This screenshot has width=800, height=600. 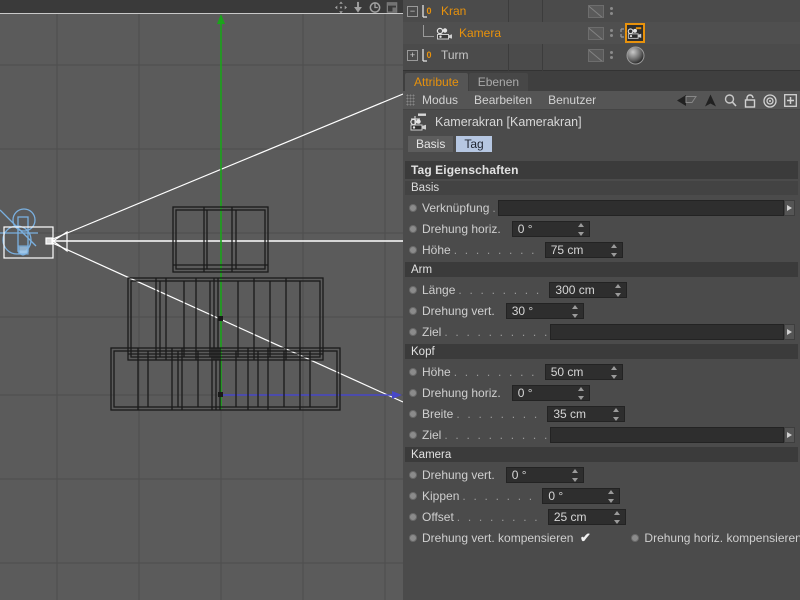 I want to click on material-sphere-tag, so click(x=635, y=55).